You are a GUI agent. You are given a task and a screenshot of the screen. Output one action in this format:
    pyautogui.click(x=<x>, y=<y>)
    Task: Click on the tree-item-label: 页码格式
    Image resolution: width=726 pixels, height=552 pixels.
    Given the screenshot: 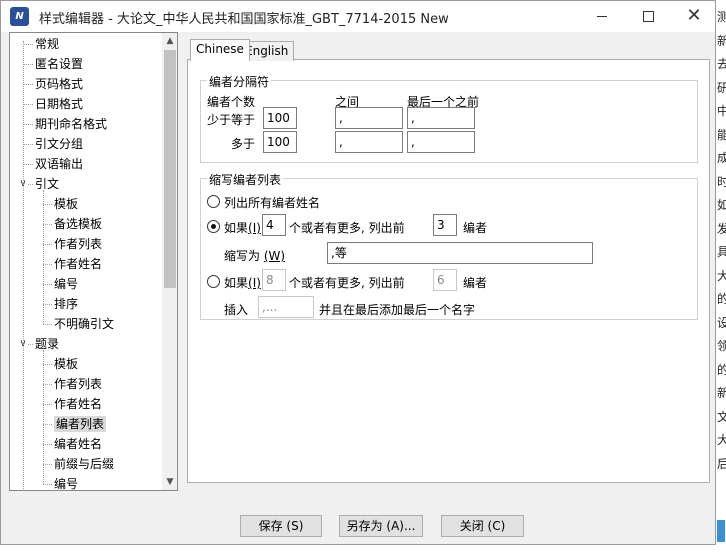 What is the action you would take?
    pyautogui.click(x=59, y=84)
    